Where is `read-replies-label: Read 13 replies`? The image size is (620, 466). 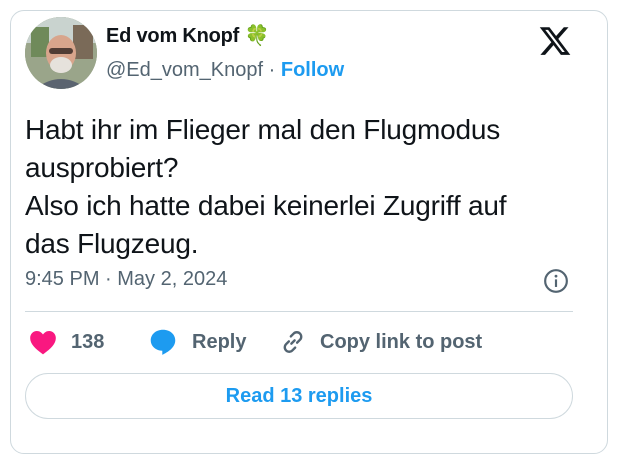 read-replies-label: Read 13 replies is located at coordinates (299, 395).